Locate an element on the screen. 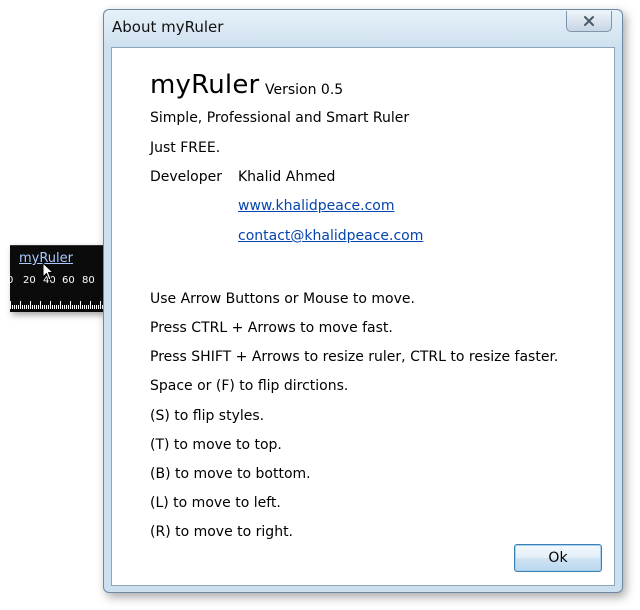 The image size is (640, 610). instruction-line: Use Arrow Buttons or Mouse to move. is located at coordinates (282, 299).